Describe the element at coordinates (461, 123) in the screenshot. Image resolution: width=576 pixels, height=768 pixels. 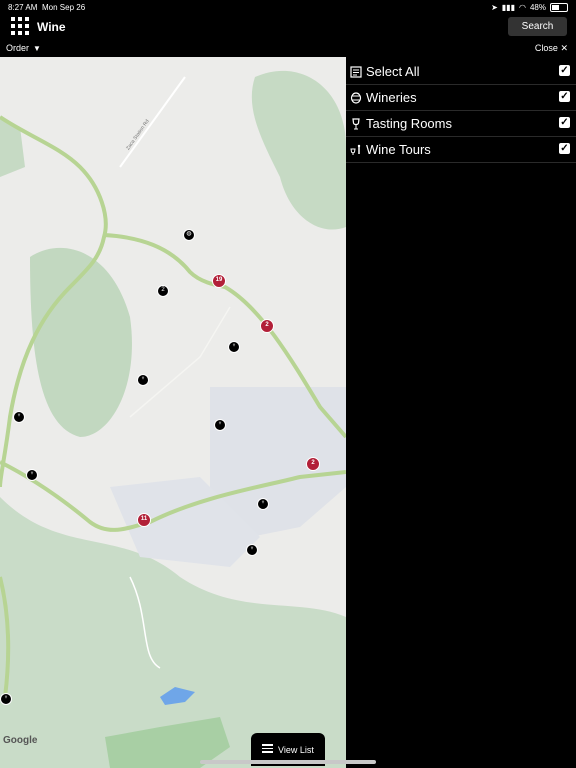
I see `filter-tasting-rooms: Tasting Rooms ✓` at that location.